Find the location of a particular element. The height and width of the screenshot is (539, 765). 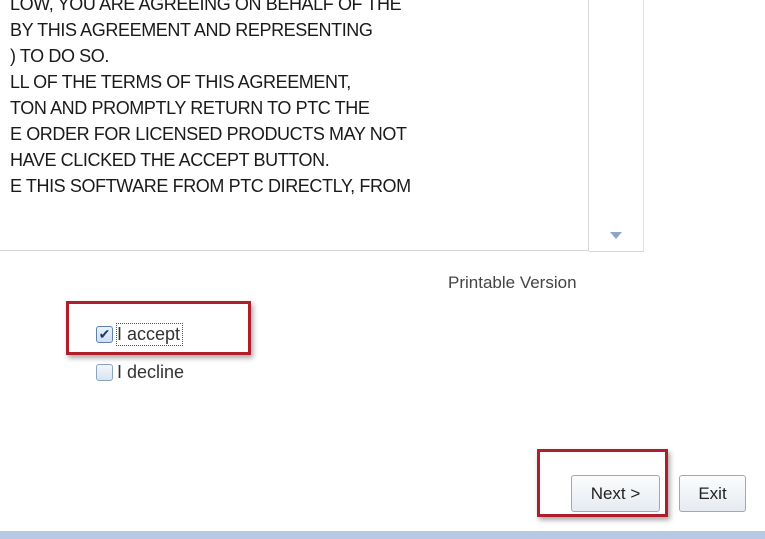

printable-version-link: Printable Version is located at coordinates (512, 283).